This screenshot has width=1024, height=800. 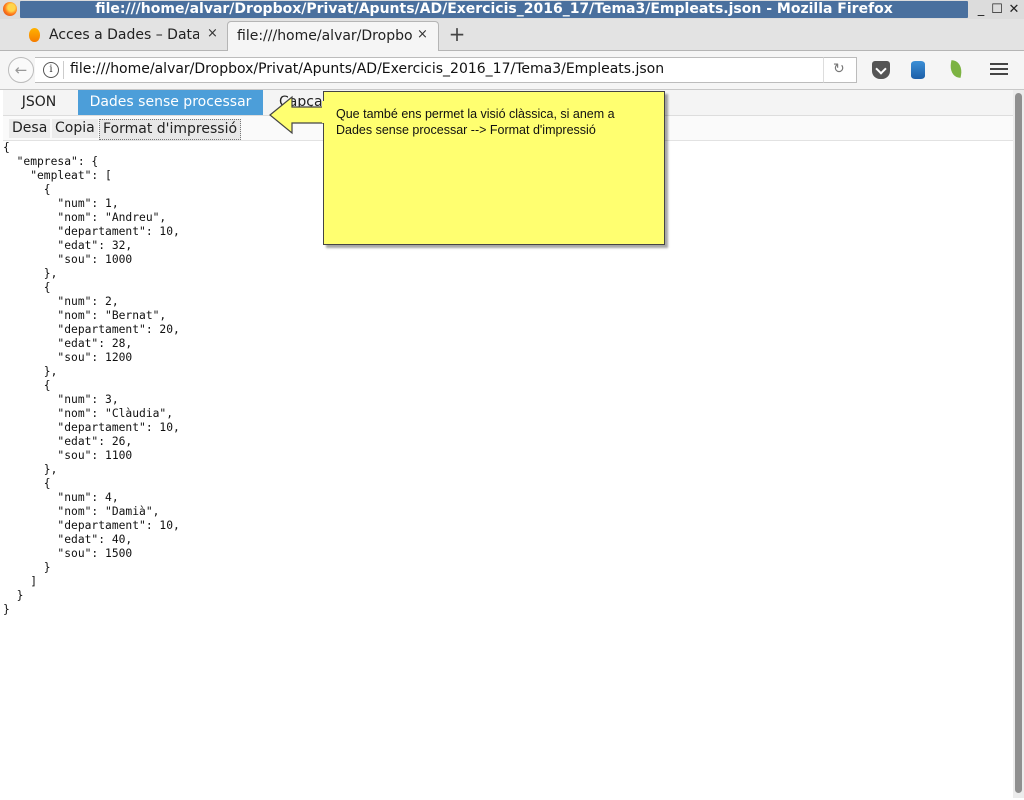 I want to click on tab-label: file:///home/alvar/Dropbox, so click(x=324, y=36).